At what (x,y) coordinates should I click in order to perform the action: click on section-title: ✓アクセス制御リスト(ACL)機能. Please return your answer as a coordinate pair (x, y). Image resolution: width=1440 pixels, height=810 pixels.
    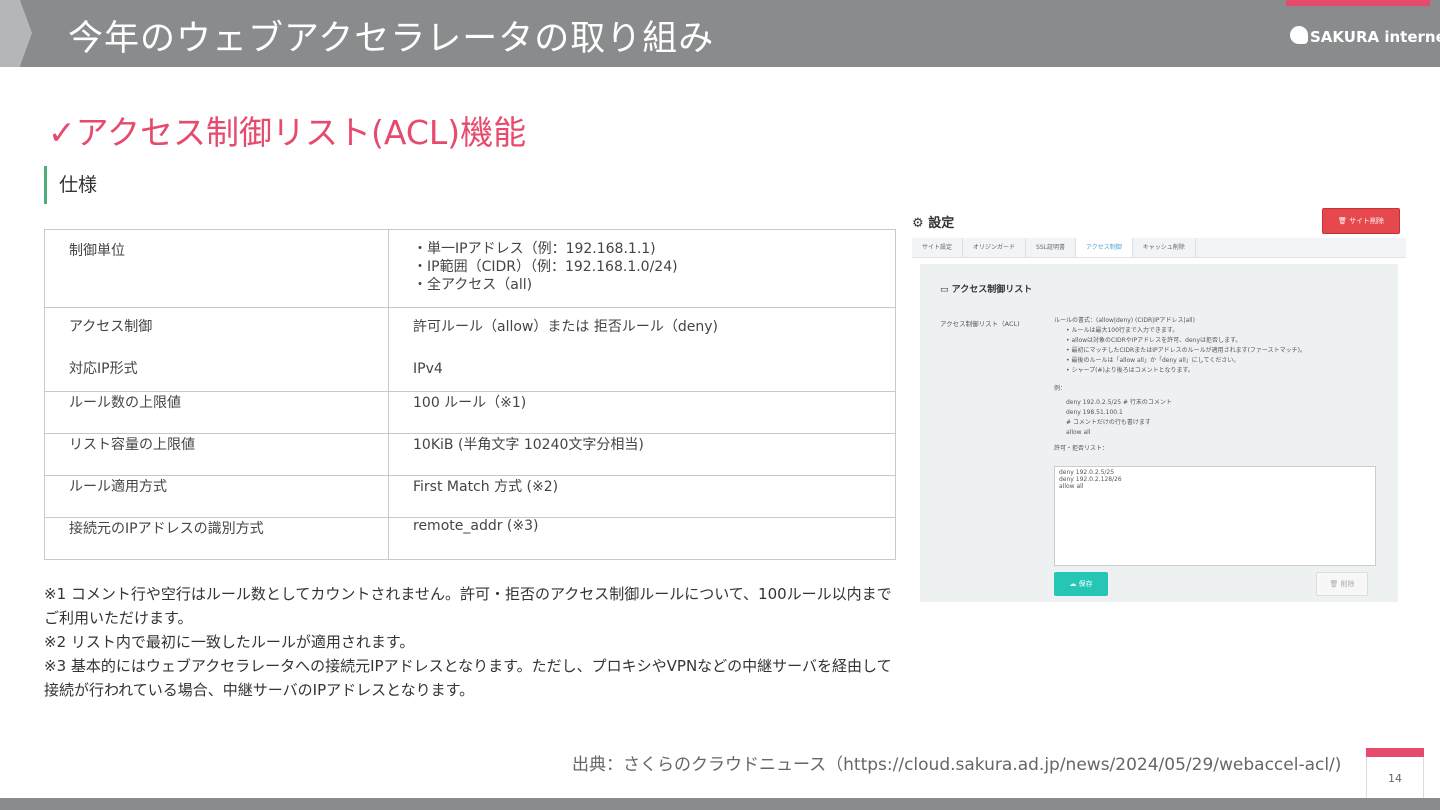
    Looking at the image, I should click on (287, 132).